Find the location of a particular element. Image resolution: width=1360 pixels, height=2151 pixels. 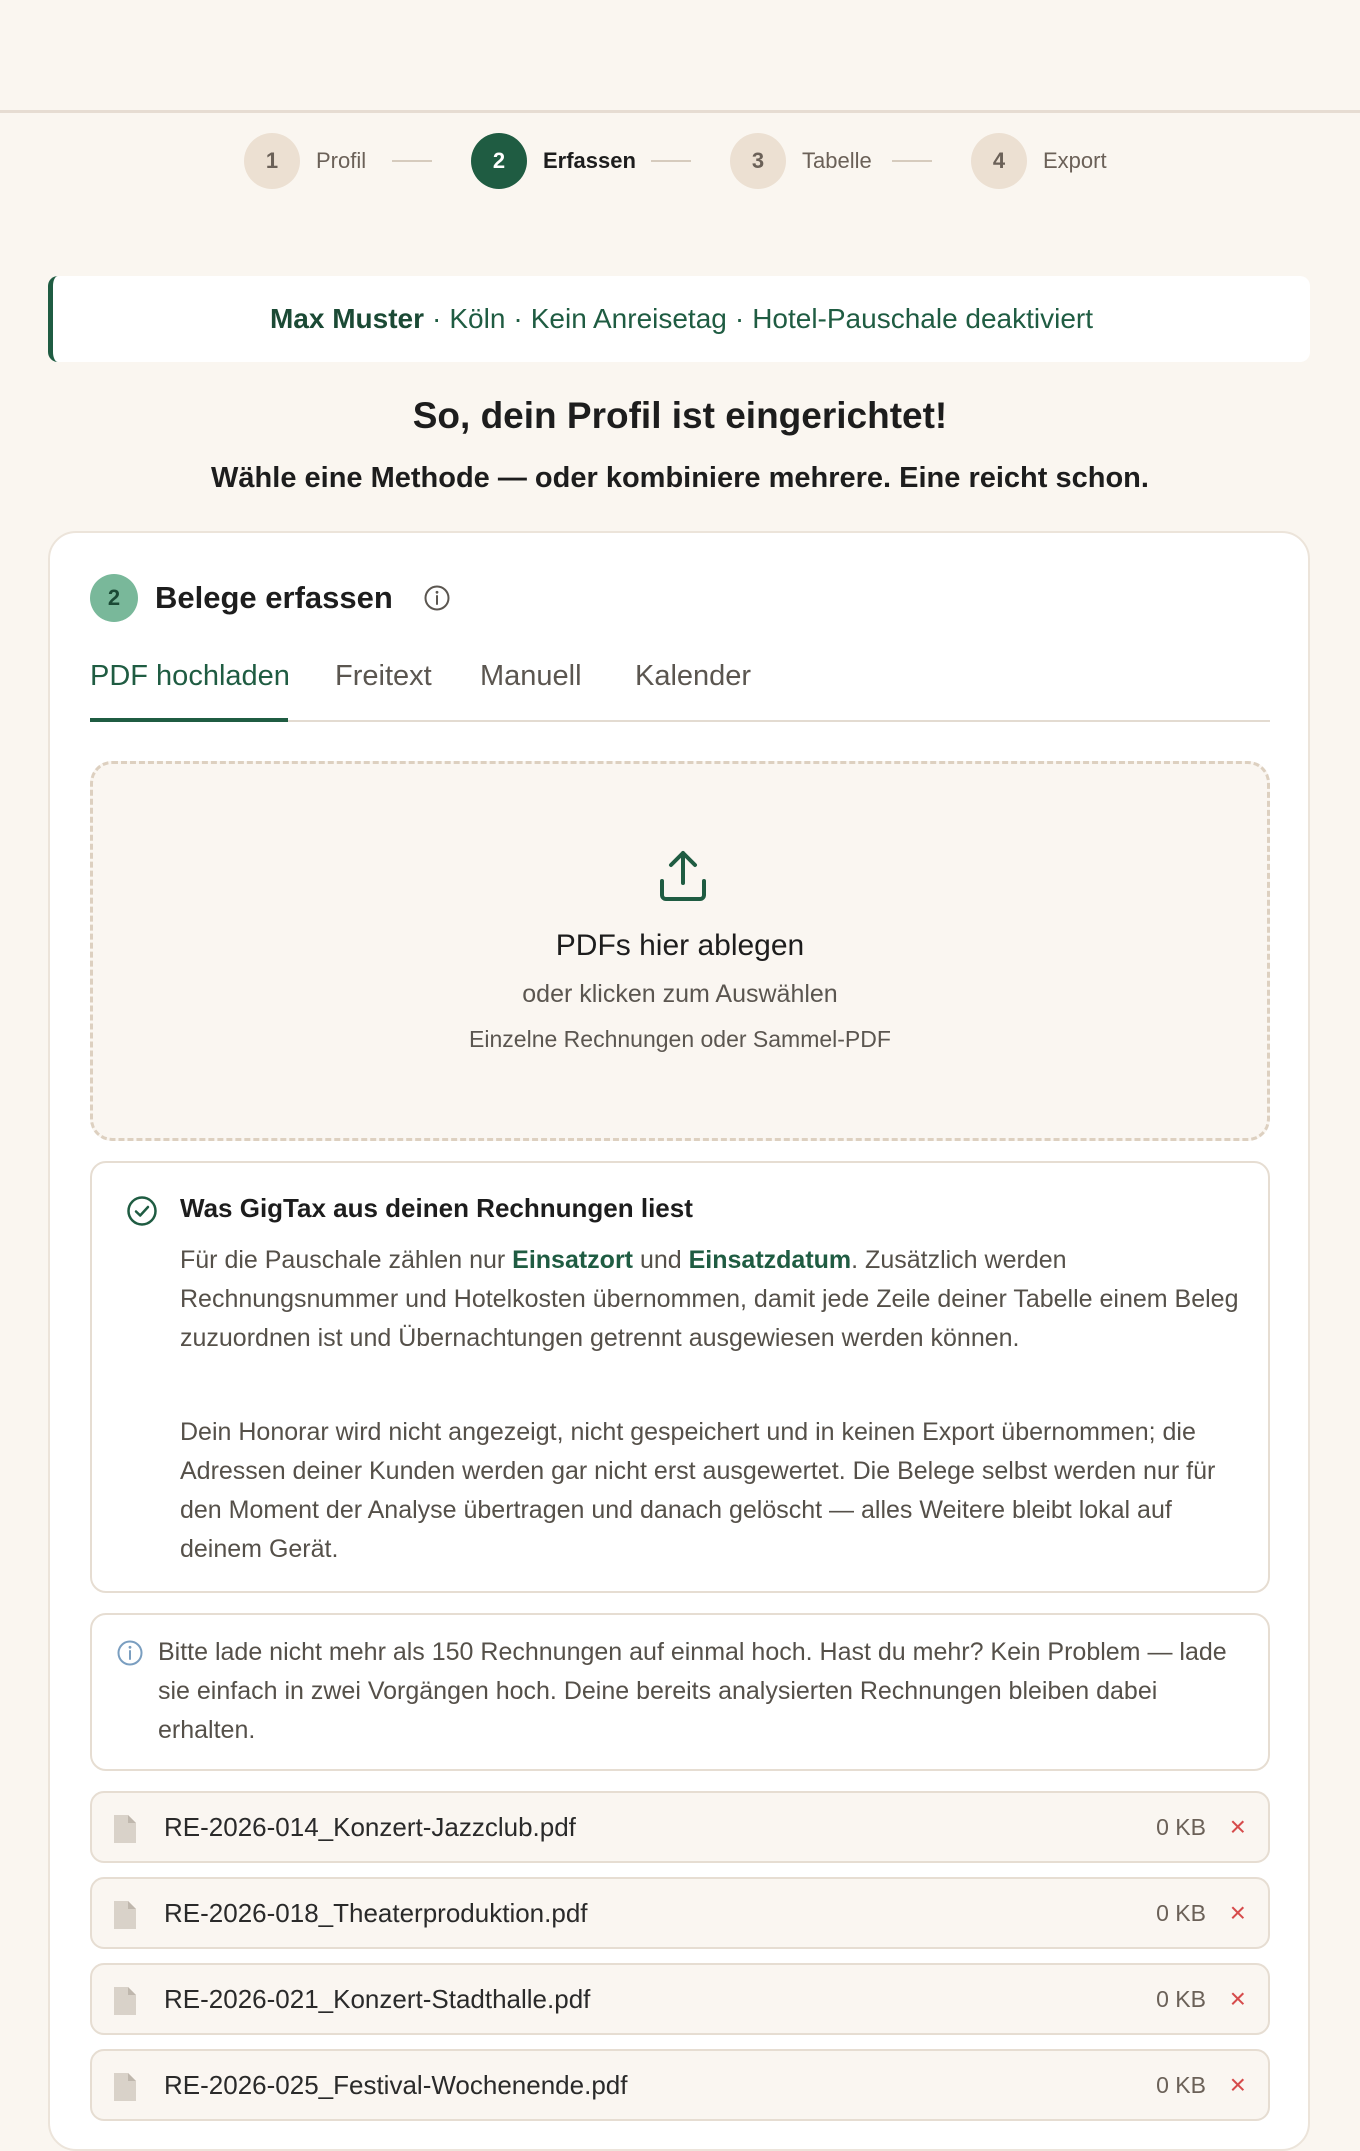

upload-icon is located at coordinates (683, 876).